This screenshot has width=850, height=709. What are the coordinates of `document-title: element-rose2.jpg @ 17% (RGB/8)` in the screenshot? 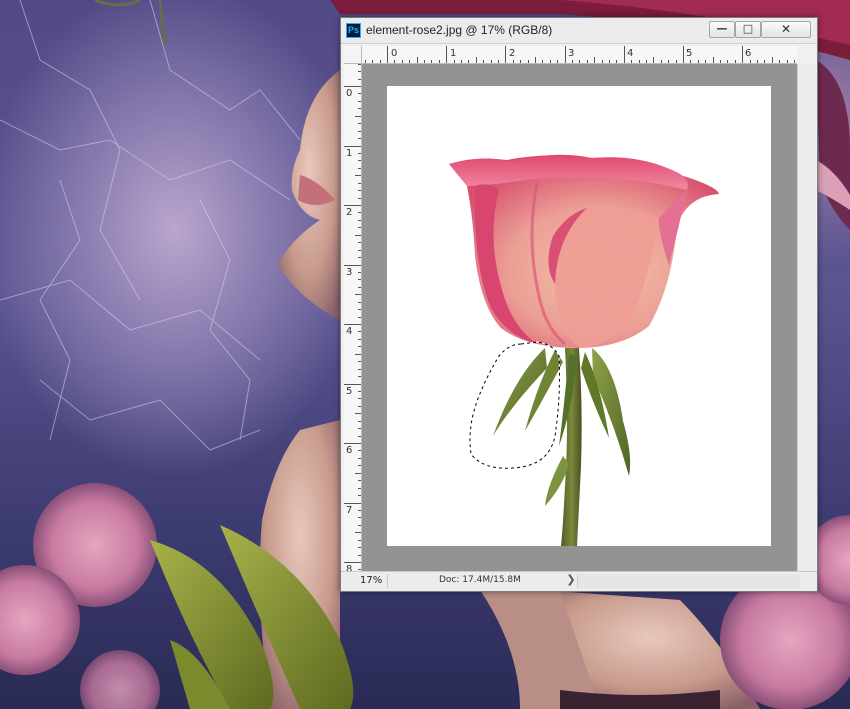 It's located at (459, 30).